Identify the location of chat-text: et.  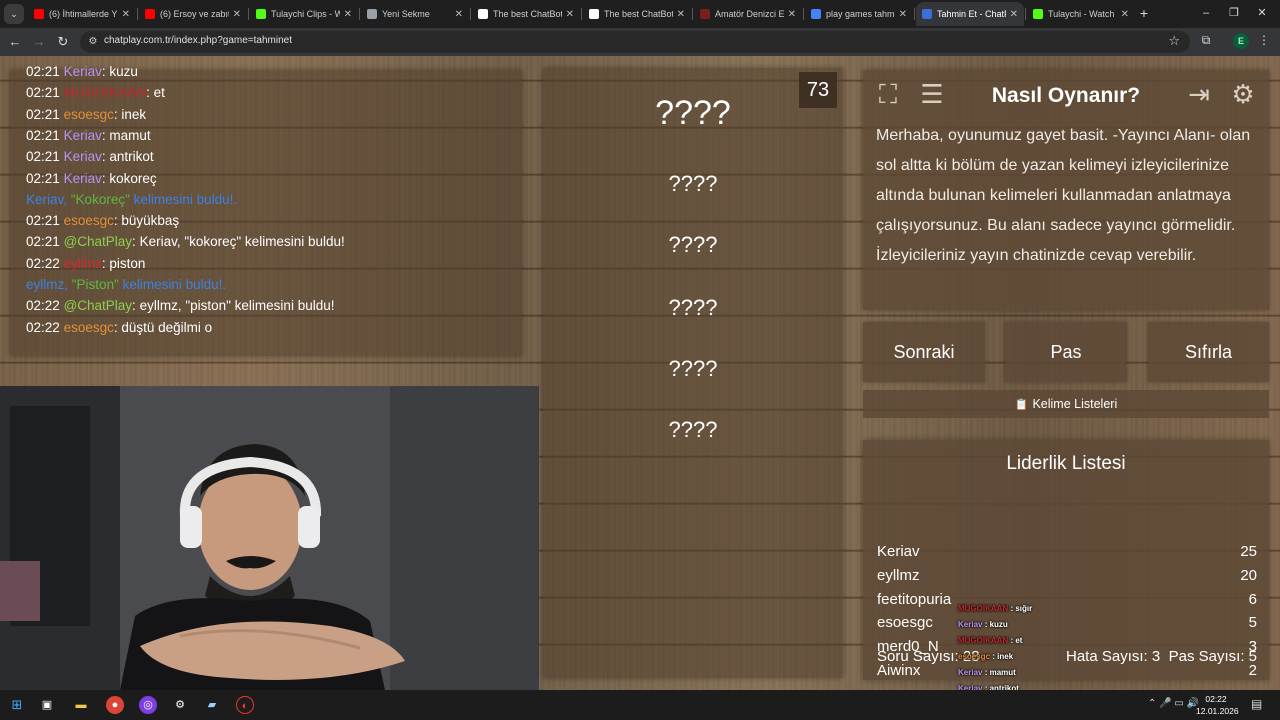
(159, 93).